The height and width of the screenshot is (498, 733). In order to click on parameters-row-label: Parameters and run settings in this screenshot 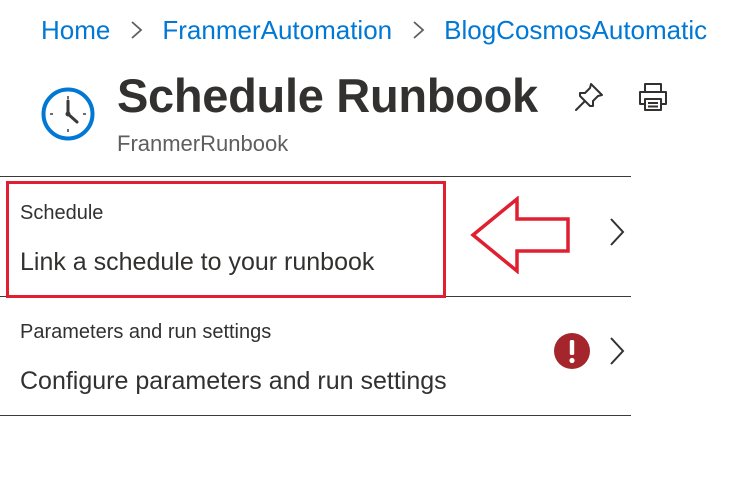, I will do `click(146, 332)`.